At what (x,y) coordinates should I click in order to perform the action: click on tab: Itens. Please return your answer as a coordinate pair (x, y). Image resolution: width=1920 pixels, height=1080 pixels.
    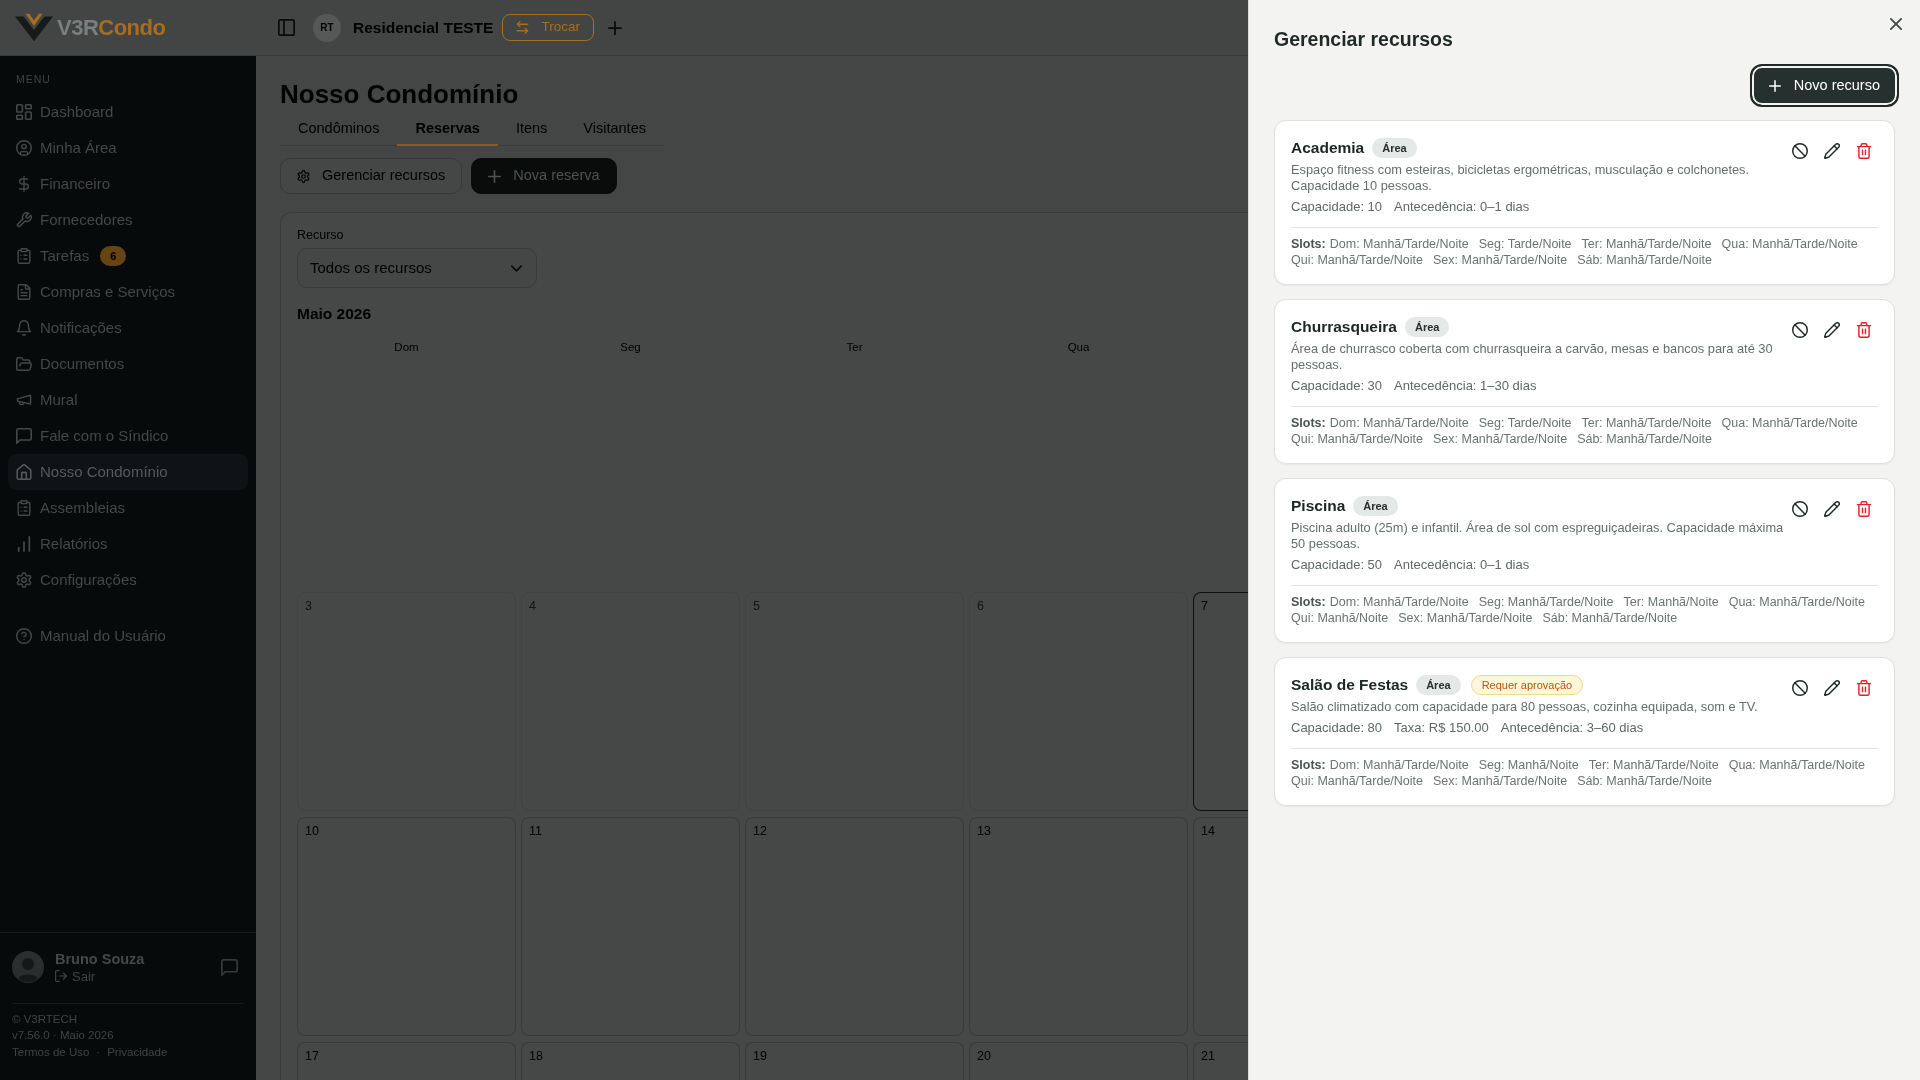
    Looking at the image, I should click on (531, 129).